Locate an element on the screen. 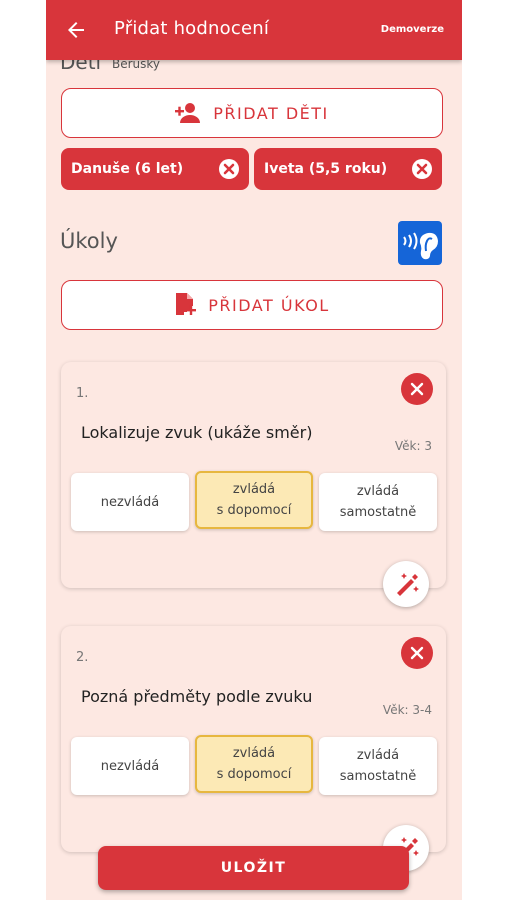 The width and height of the screenshot is (507, 900). task-age: Věk: 3-4 is located at coordinates (407, 710).